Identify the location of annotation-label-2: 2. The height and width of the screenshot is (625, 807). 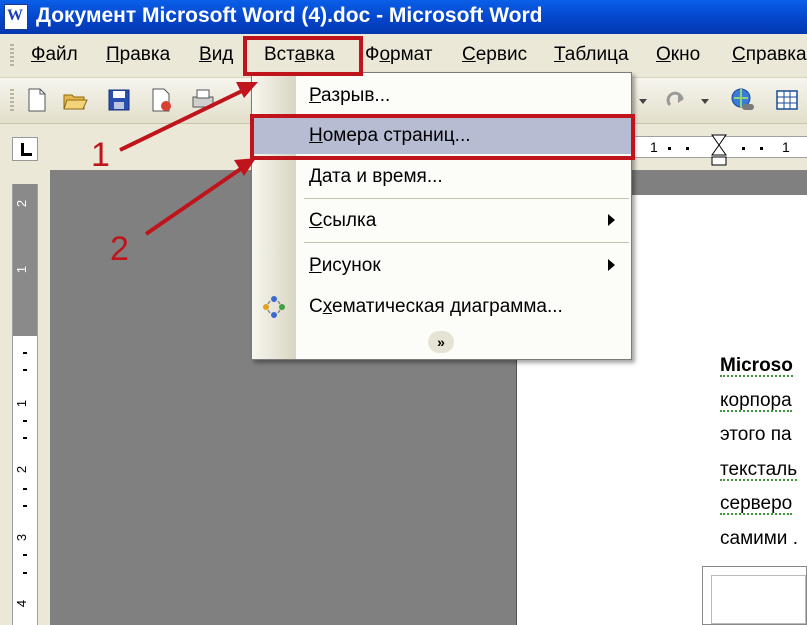
(119, 249).